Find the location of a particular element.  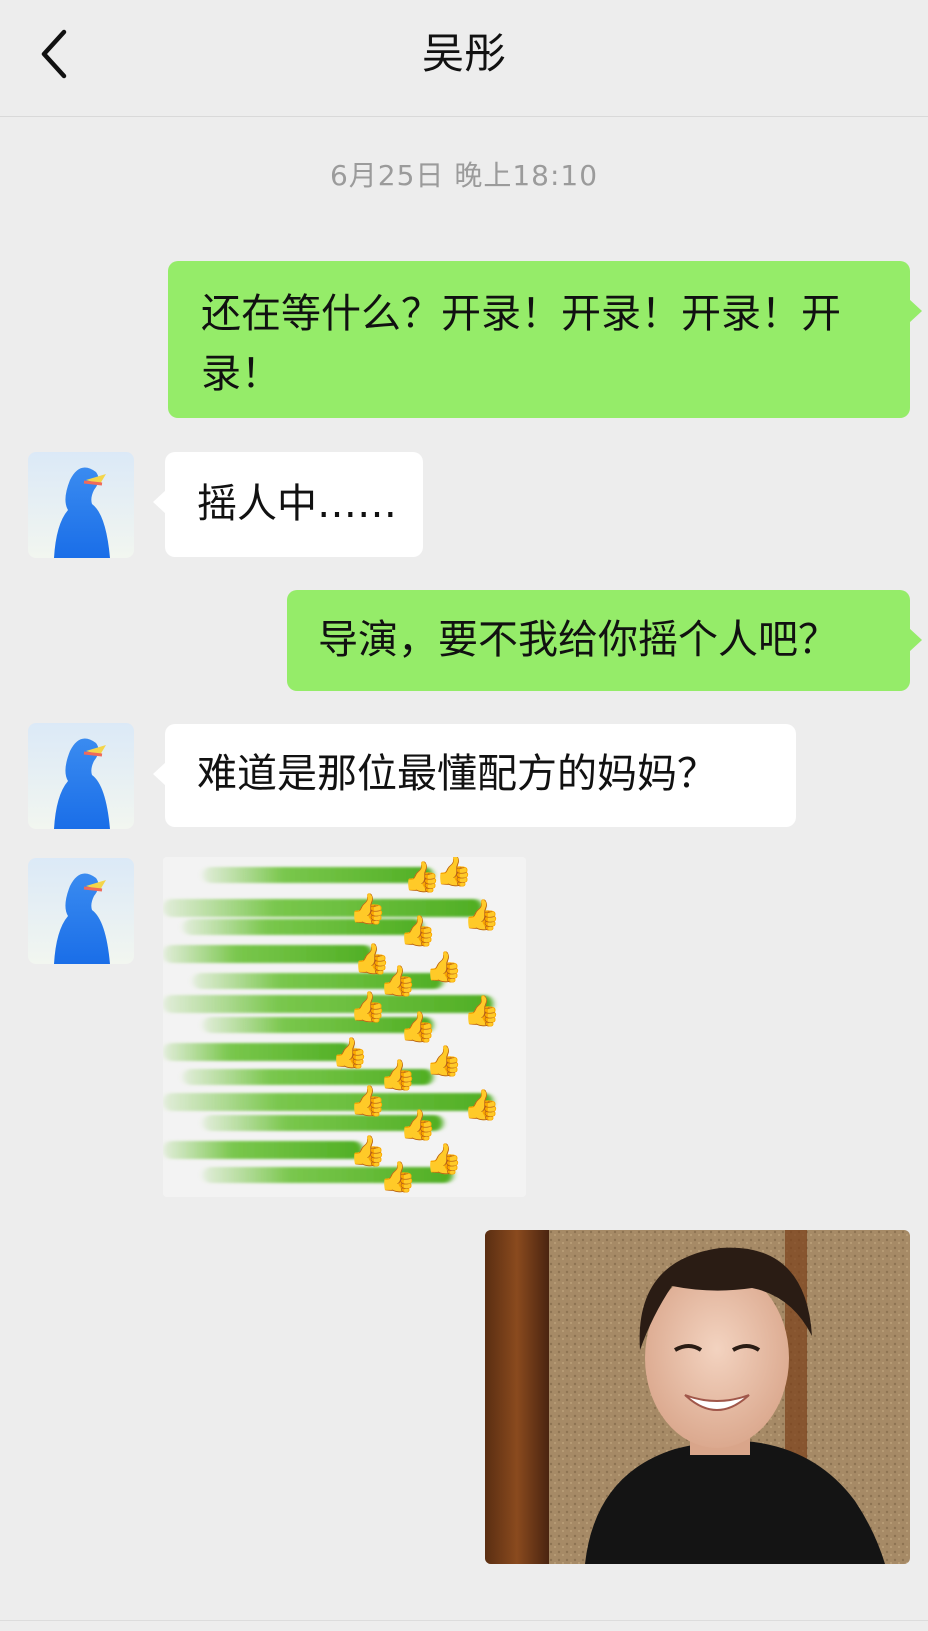

message-timestamp: 6月25日 晚上18:10 is located at coordinates (464, 175).